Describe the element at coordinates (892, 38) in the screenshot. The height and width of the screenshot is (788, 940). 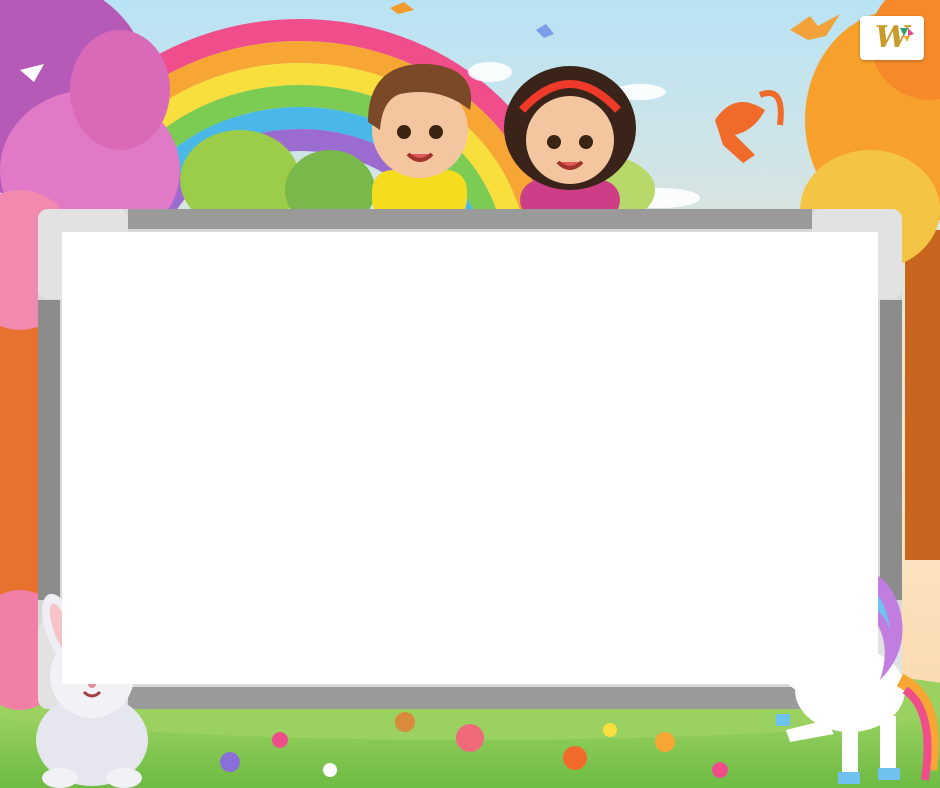
I see `logo-badge: W` at that location.